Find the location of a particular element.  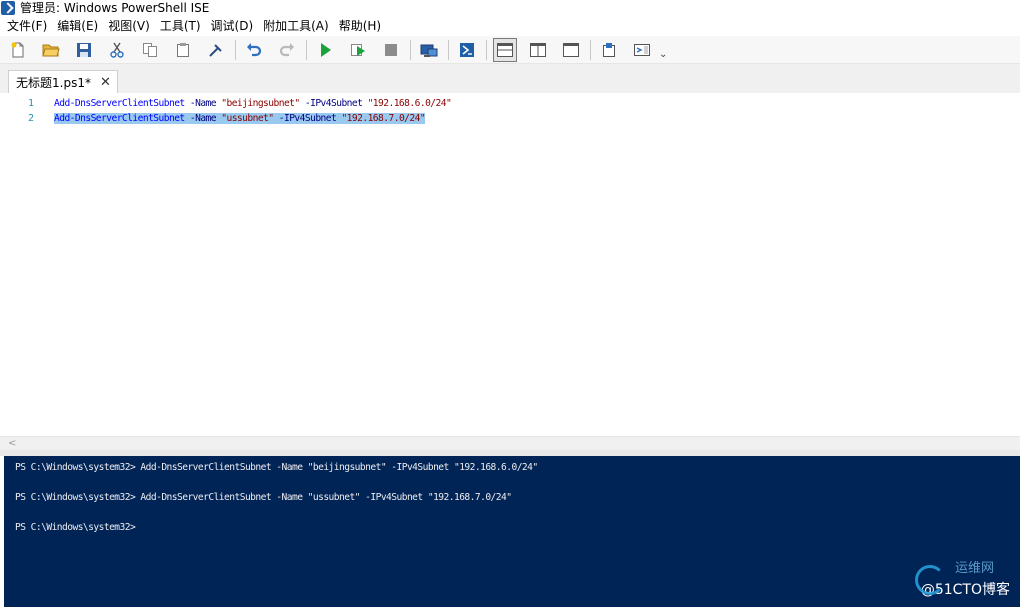

powershell-console-button is located at coordinates (467, 50).